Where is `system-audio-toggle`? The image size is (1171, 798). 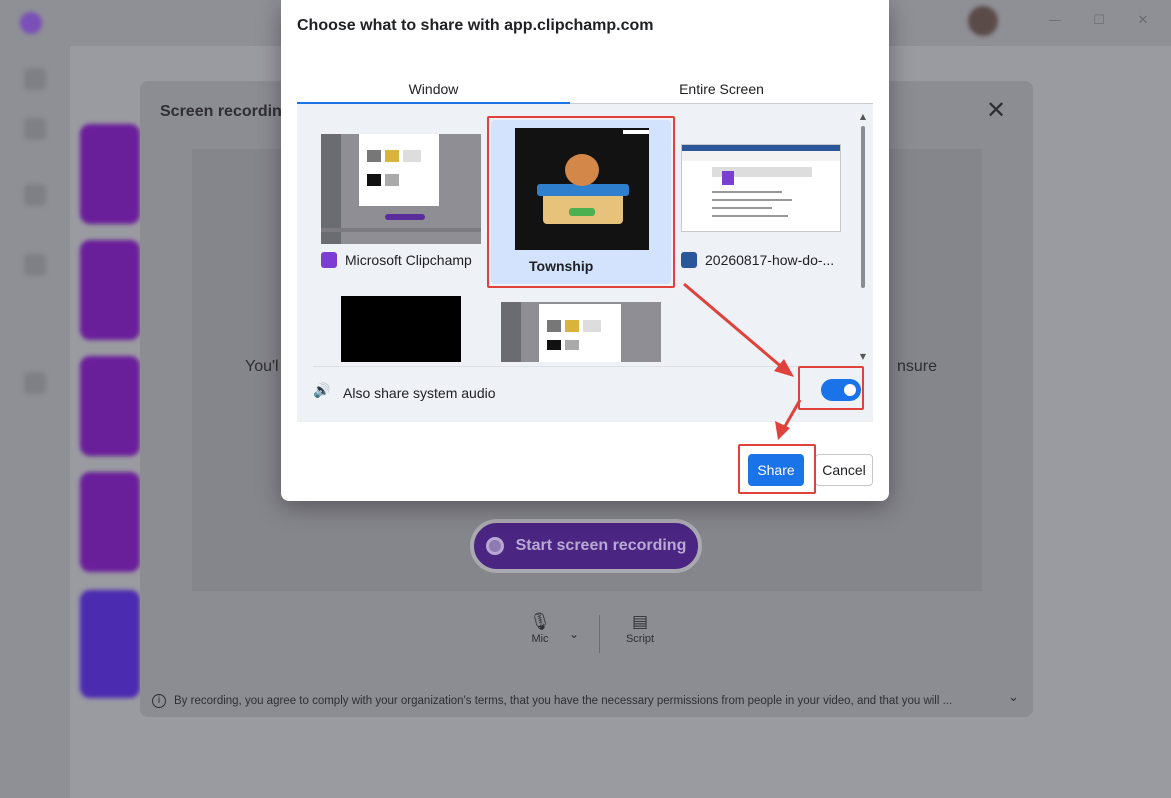 system-audio-toggle is located at coordinates (841, 390).